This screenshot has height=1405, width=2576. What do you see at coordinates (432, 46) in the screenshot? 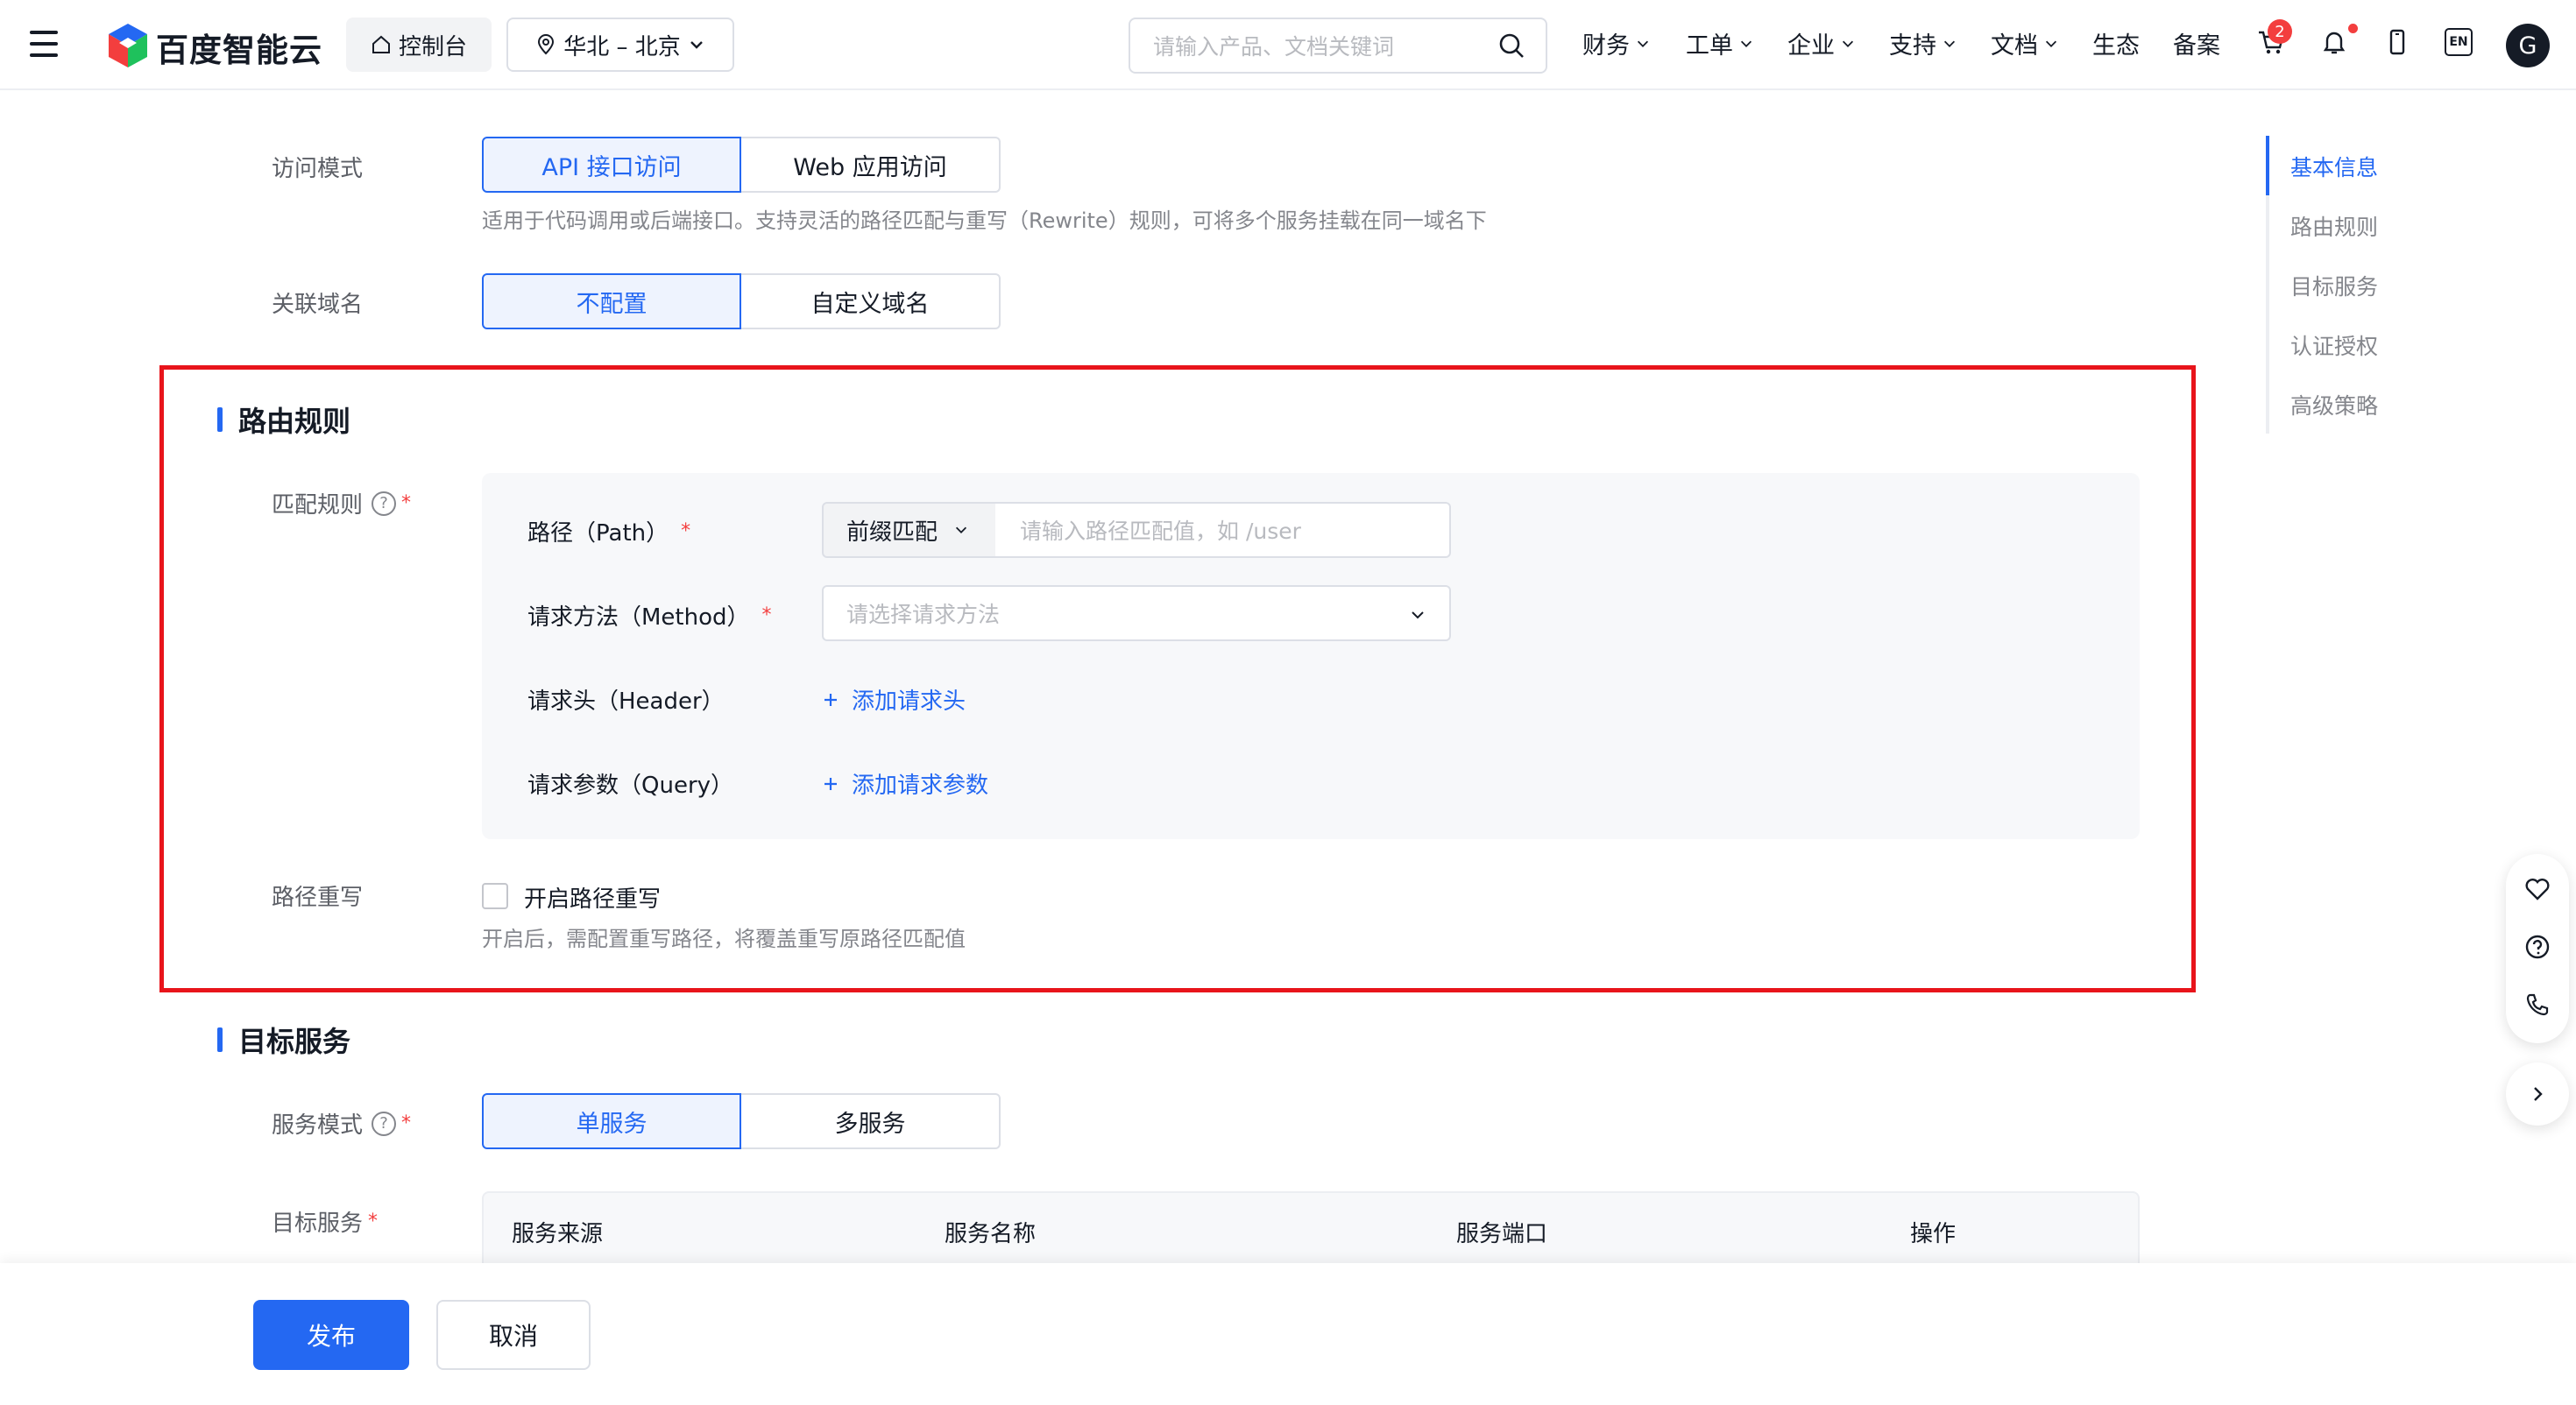
I see `console-label: 控制台` at bounding box center [432, 46].